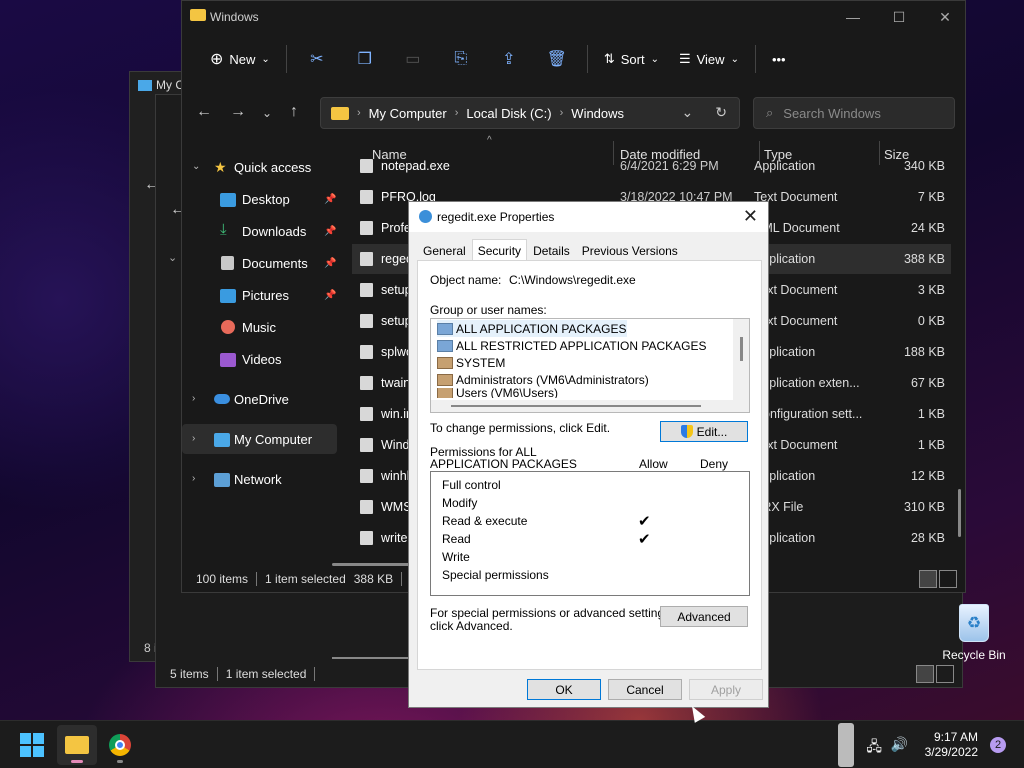 The width and height of the screenshot is (1024, 768). I want to click on more-options-button: •••, so click(779, 59).